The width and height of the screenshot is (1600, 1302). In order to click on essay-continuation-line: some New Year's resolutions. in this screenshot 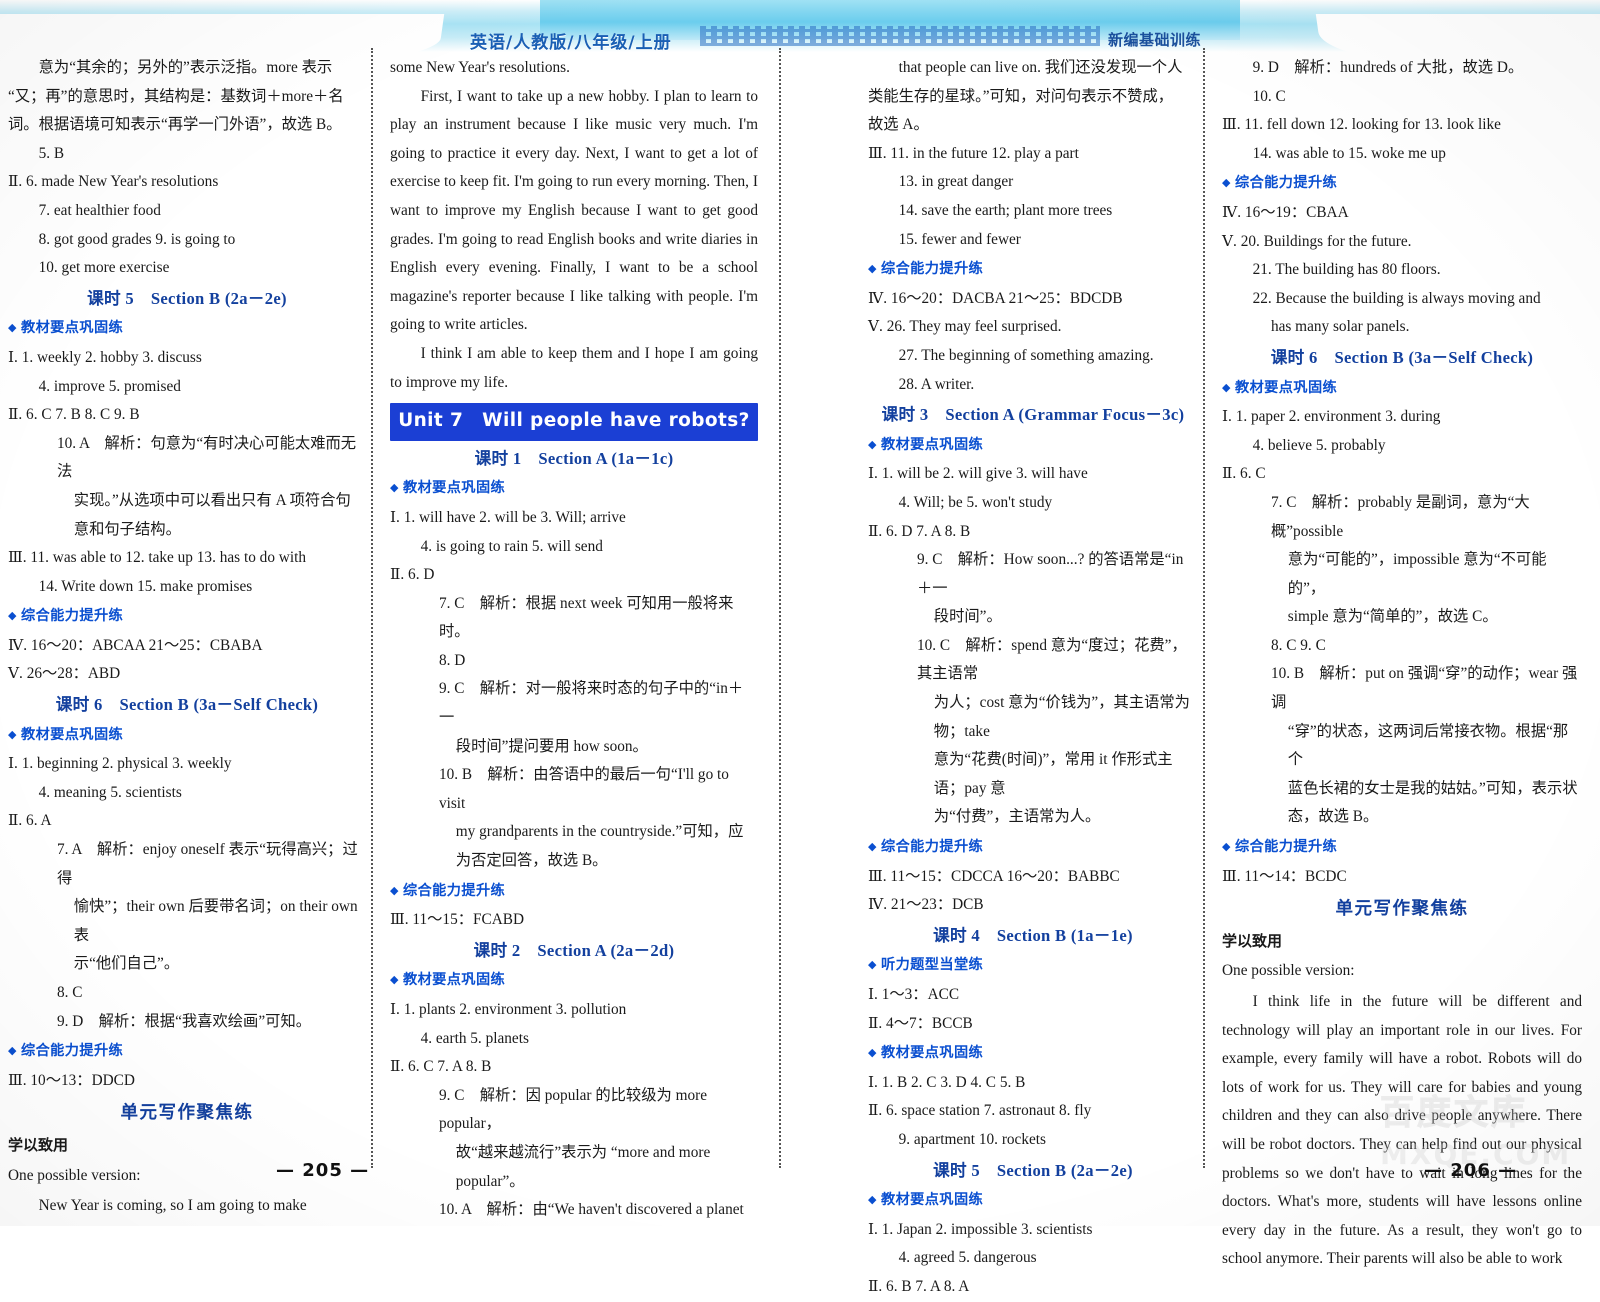, I will do `click(480, 67)`.